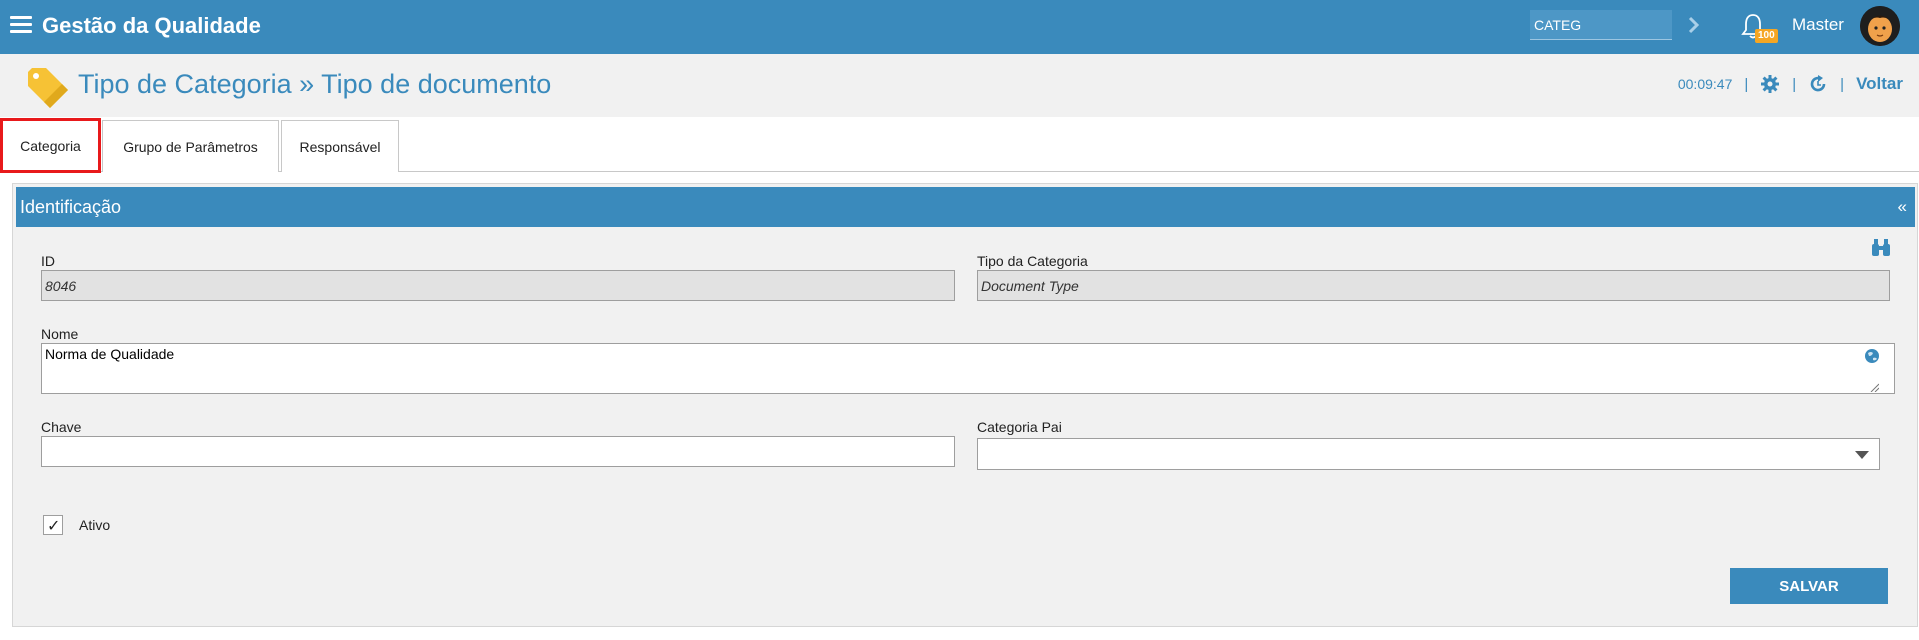 The image size is (1919, 640). Describe the element at coordinates (21, 26) in the screenshot. I see `menu-icon` at that location.